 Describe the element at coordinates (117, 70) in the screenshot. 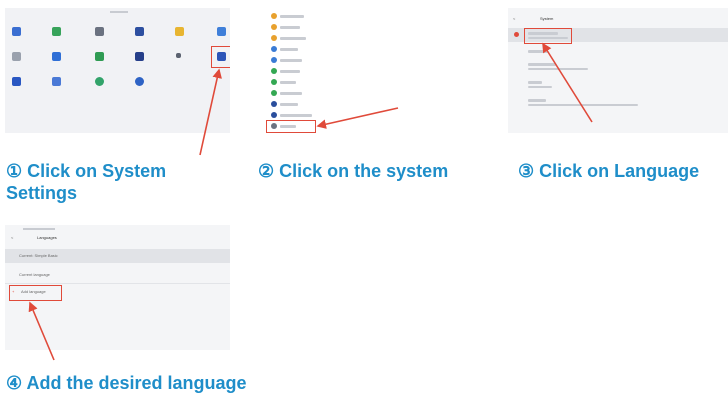

I see `thumbnail-app-grid` at that location.